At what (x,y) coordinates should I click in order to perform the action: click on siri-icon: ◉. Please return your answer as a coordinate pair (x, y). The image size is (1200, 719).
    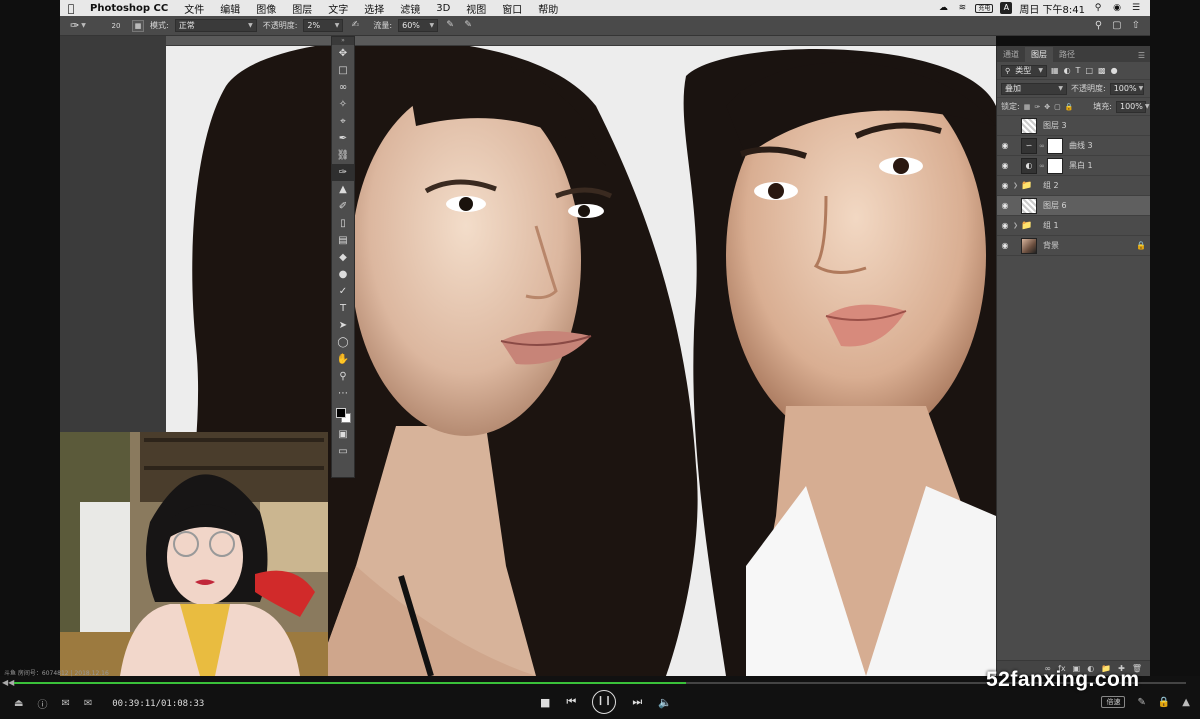
    Looking at the image, I should click on (1117, 8).